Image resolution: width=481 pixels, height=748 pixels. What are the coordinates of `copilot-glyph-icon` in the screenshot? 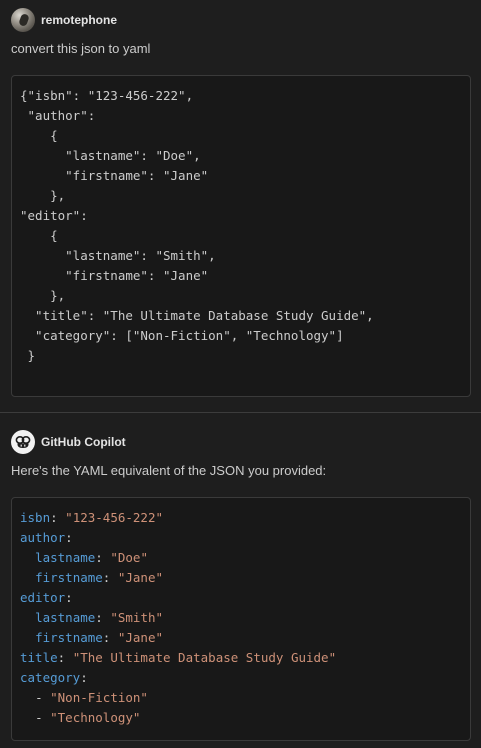 It's located at (23, 441).